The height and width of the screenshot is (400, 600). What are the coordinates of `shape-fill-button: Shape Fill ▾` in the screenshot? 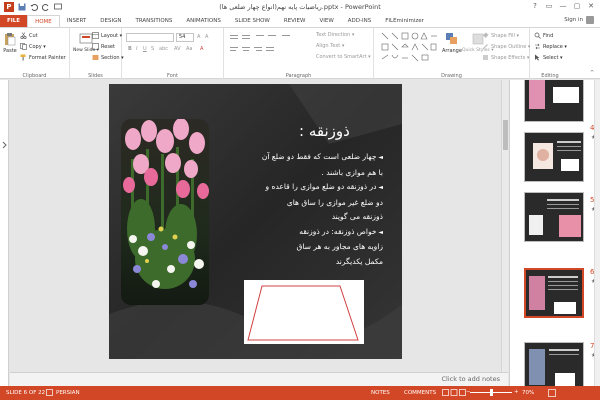 It's located at (500, 35).